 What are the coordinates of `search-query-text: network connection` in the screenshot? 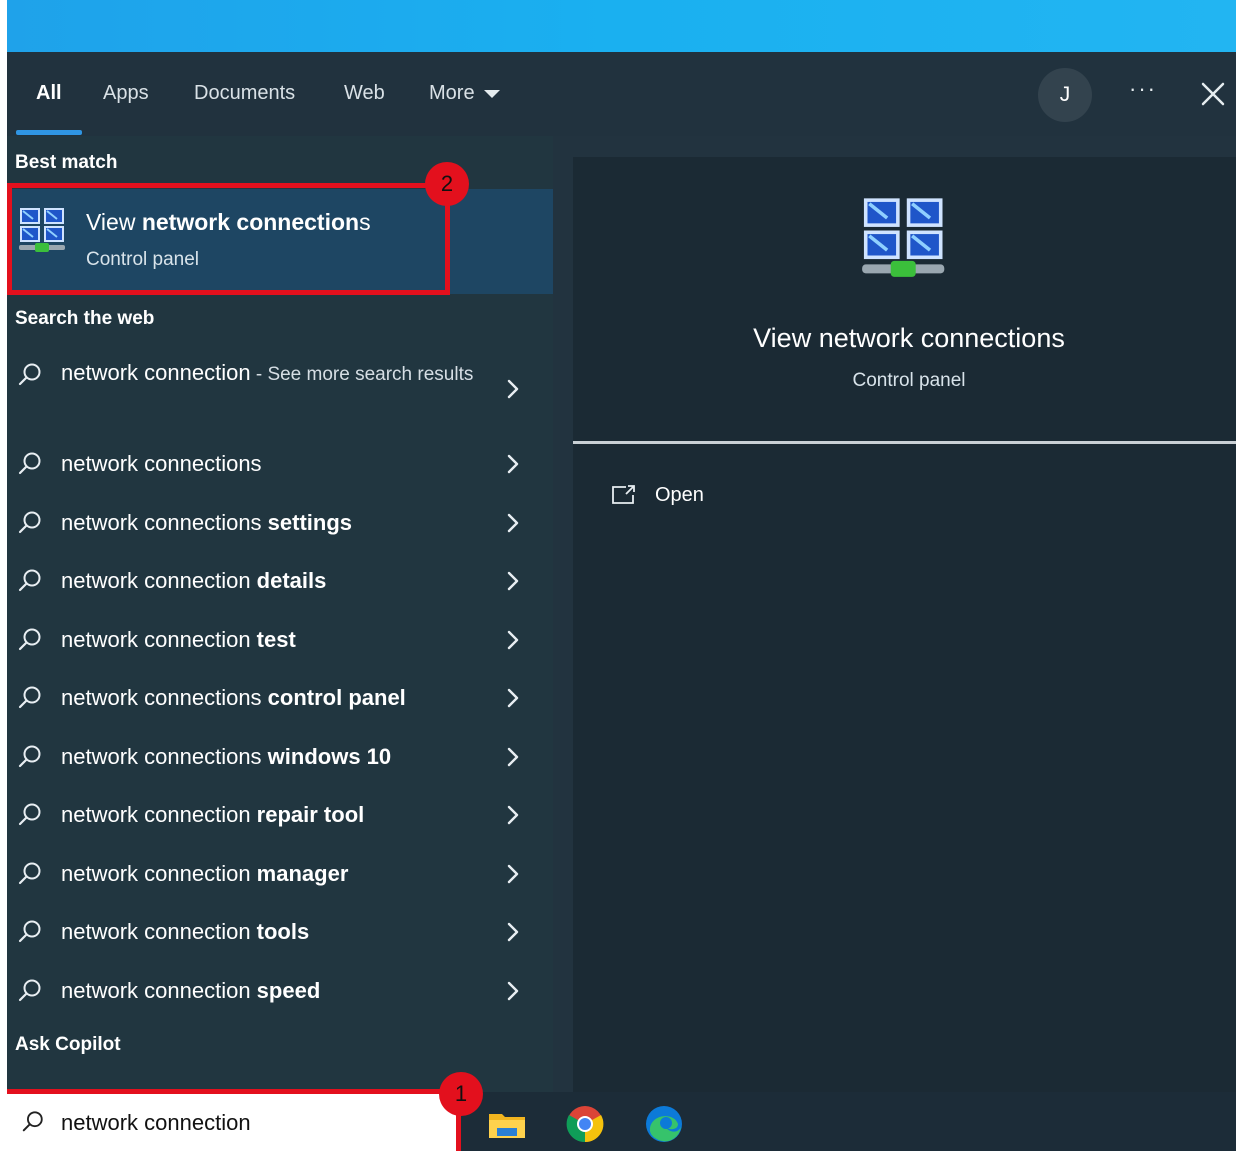 It's located at (156, 1122).